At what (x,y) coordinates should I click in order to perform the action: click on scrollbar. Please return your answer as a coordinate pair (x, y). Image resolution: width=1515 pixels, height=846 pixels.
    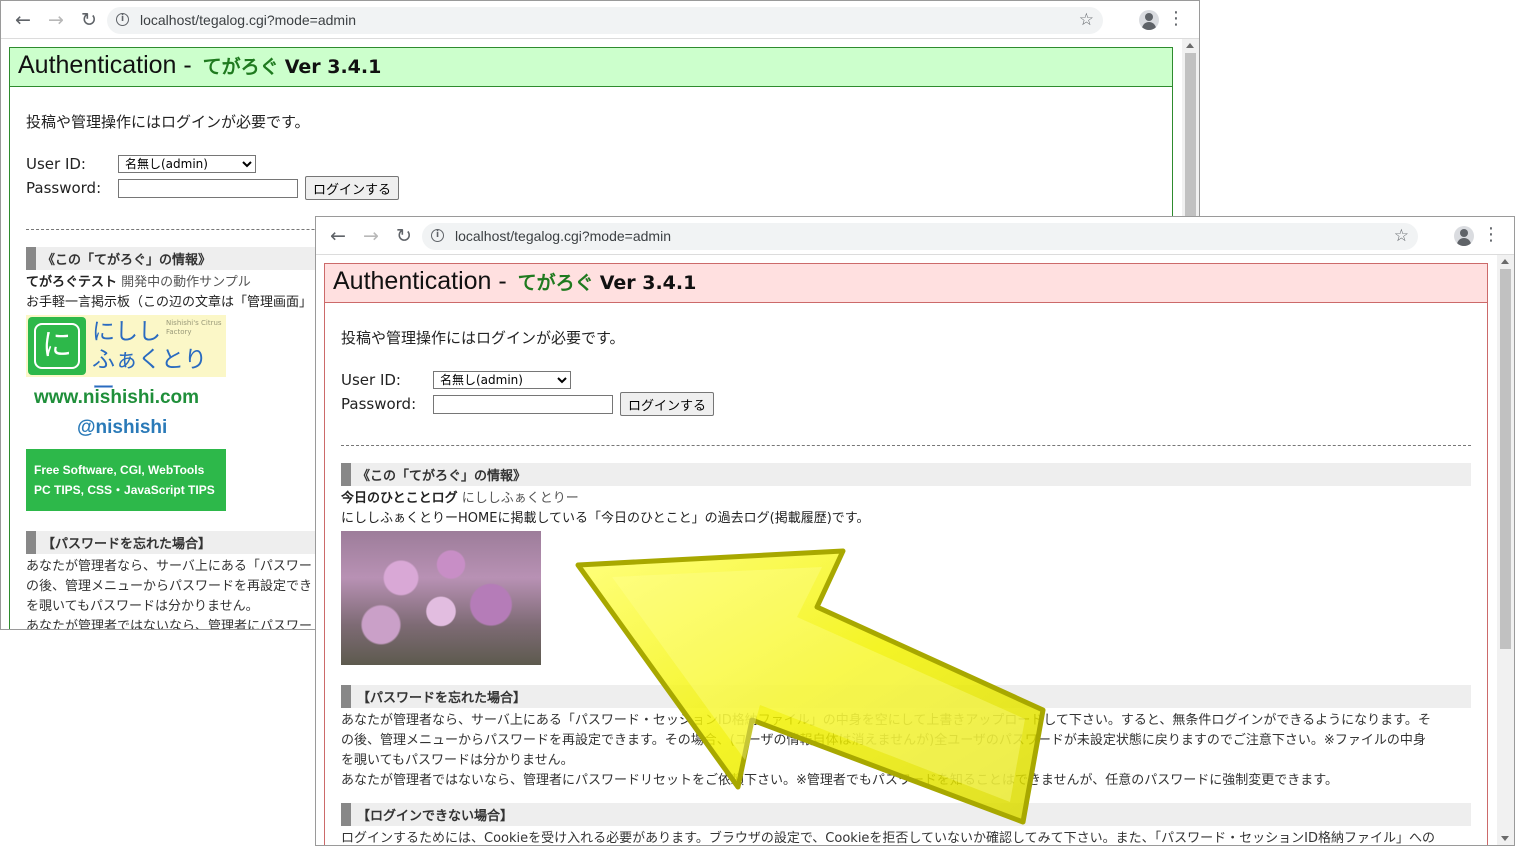
    Looking at the image, I should click on (1505, 550).